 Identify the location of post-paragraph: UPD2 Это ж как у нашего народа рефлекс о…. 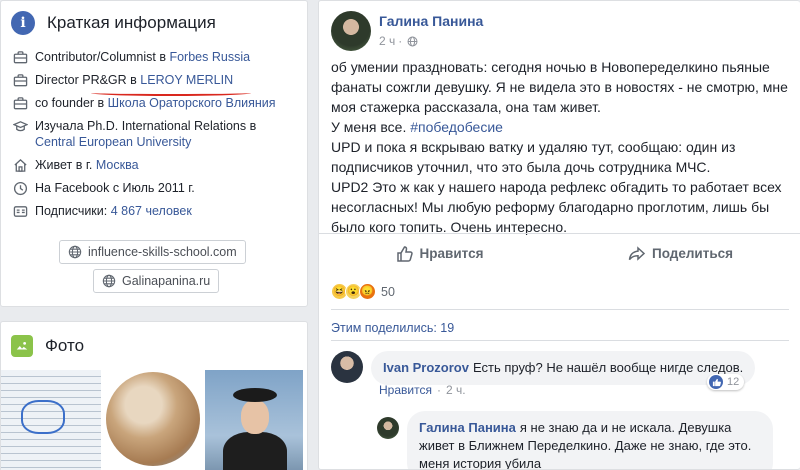
(556, 207).